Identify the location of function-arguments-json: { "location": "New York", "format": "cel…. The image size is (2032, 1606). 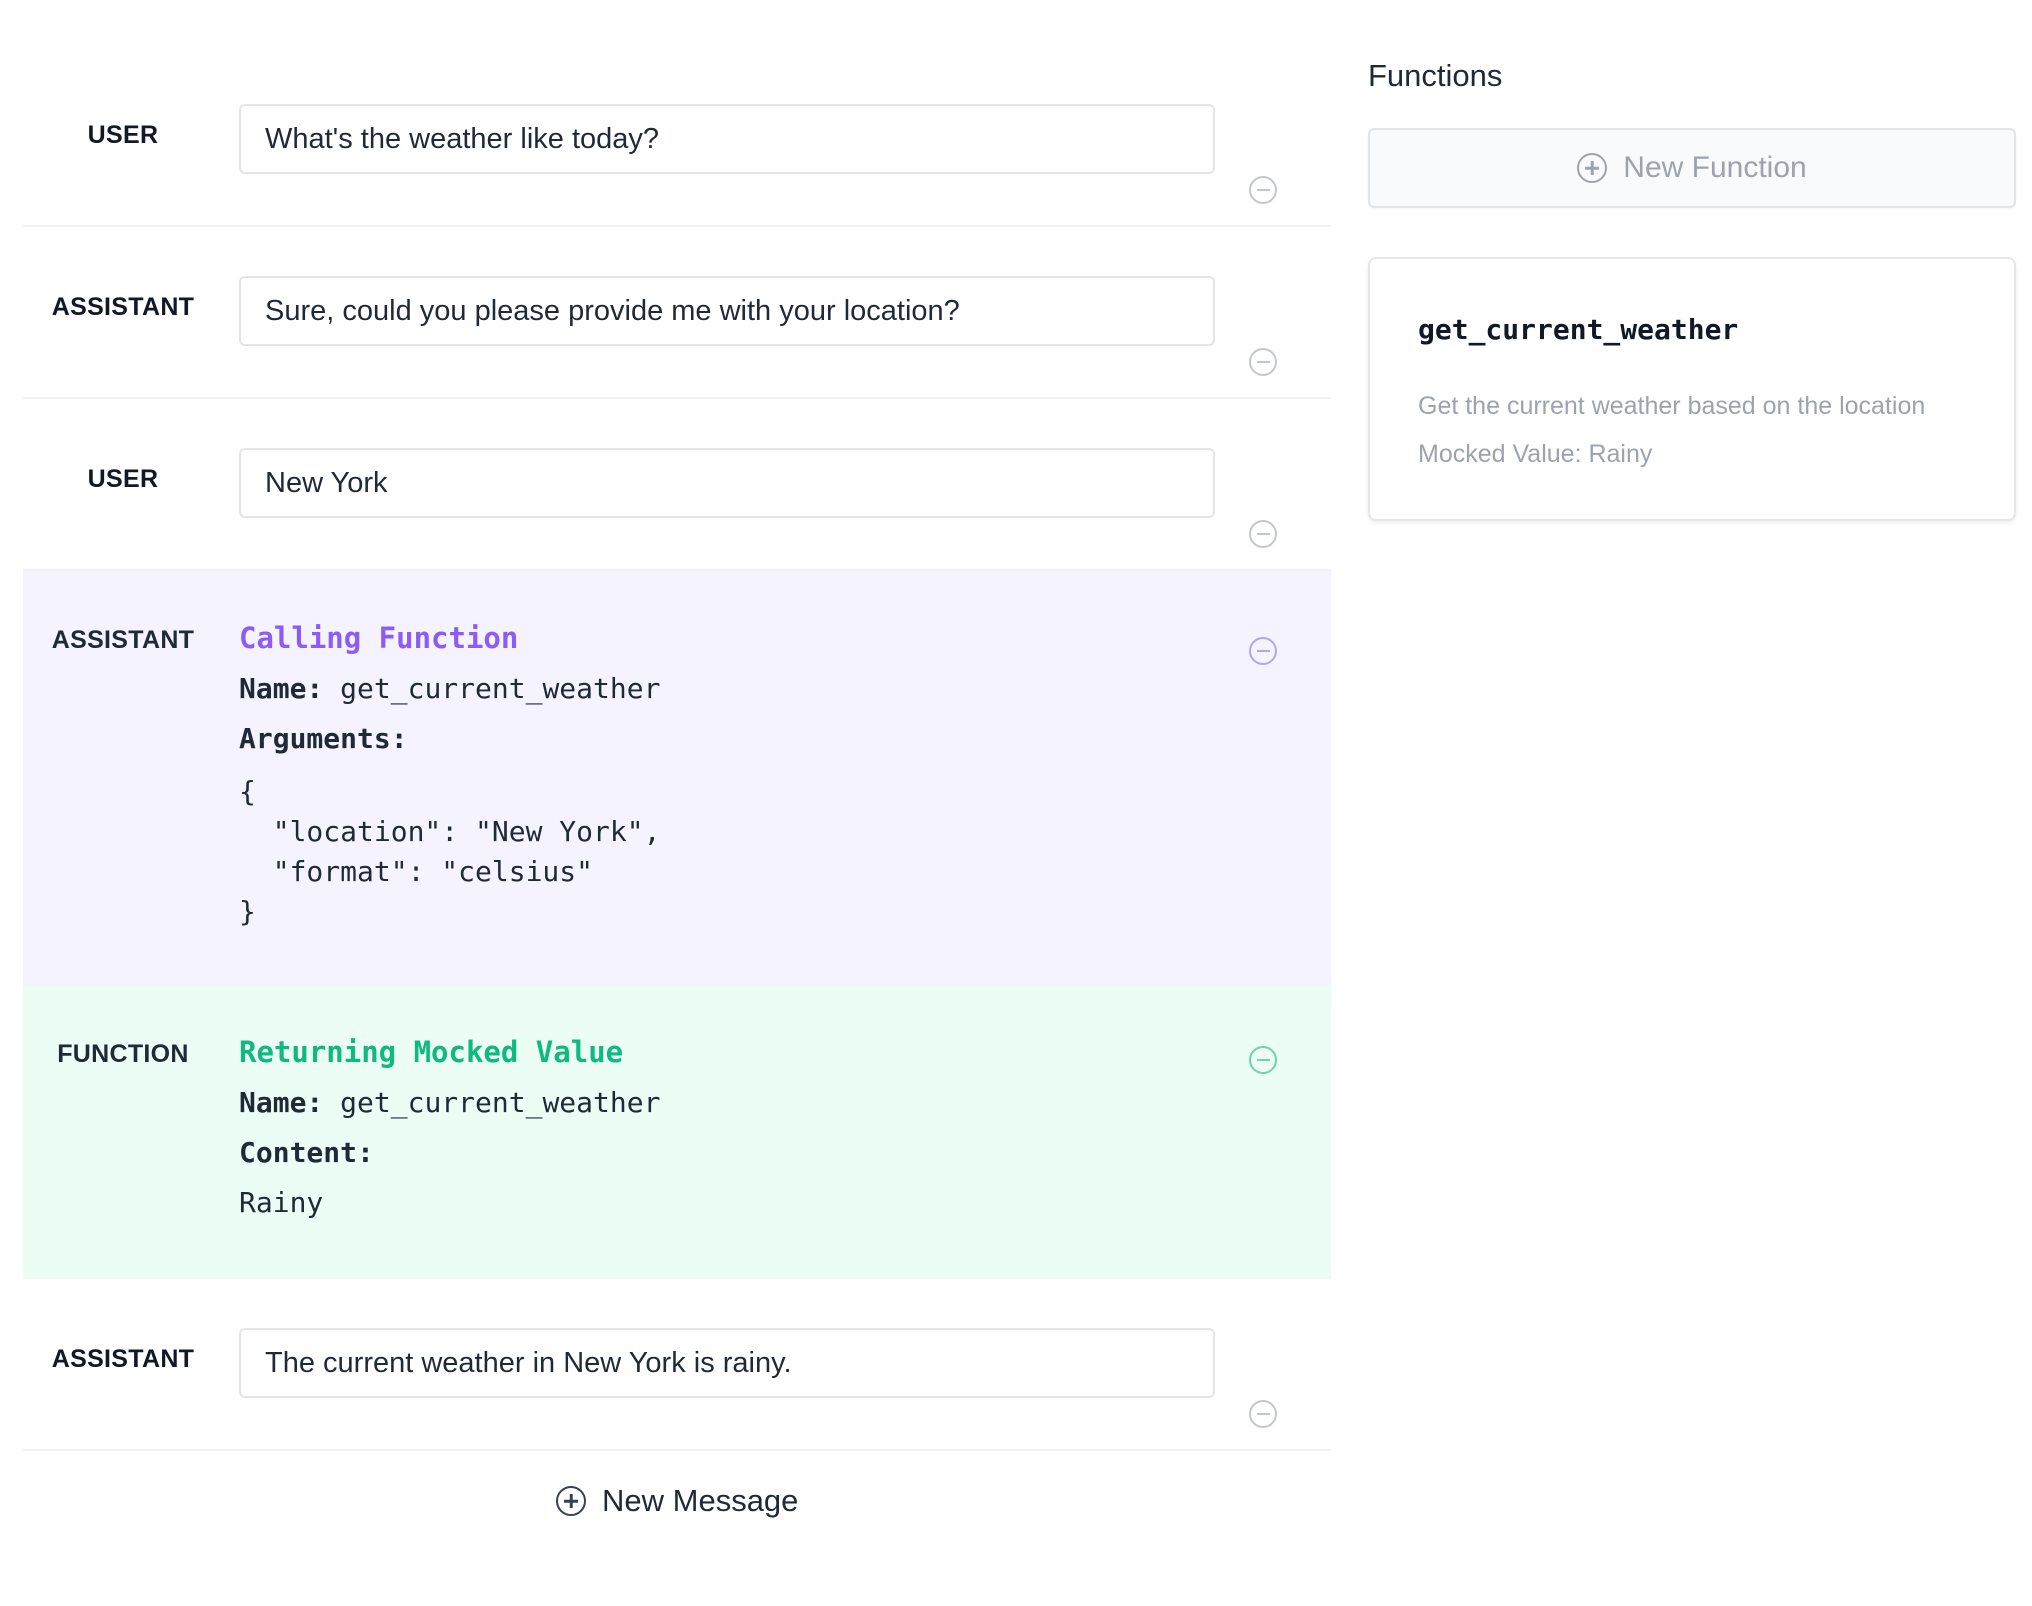
(450, 851).